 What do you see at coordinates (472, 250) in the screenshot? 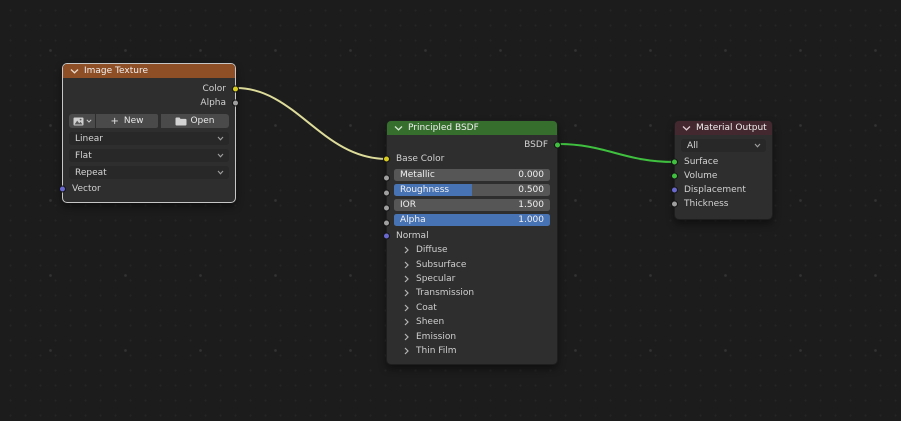
I see `panel-diffuse: Diffuse` at bounding box center [472, 250].